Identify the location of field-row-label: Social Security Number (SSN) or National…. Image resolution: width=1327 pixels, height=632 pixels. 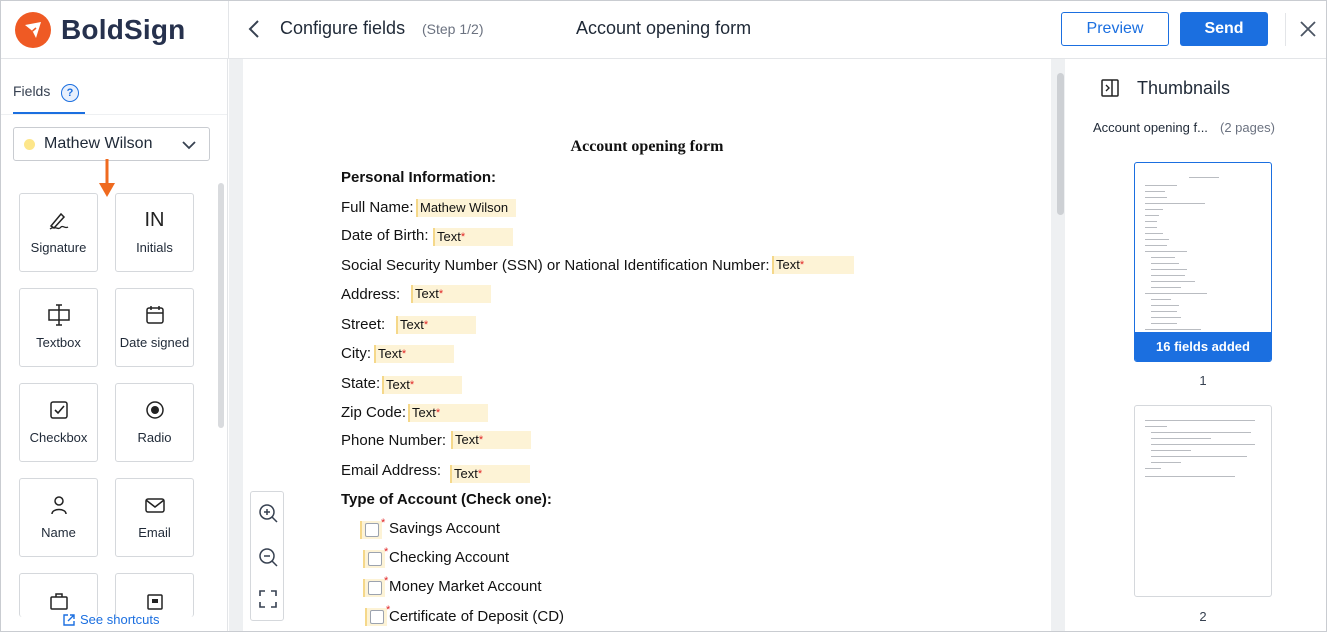
(555, 265).